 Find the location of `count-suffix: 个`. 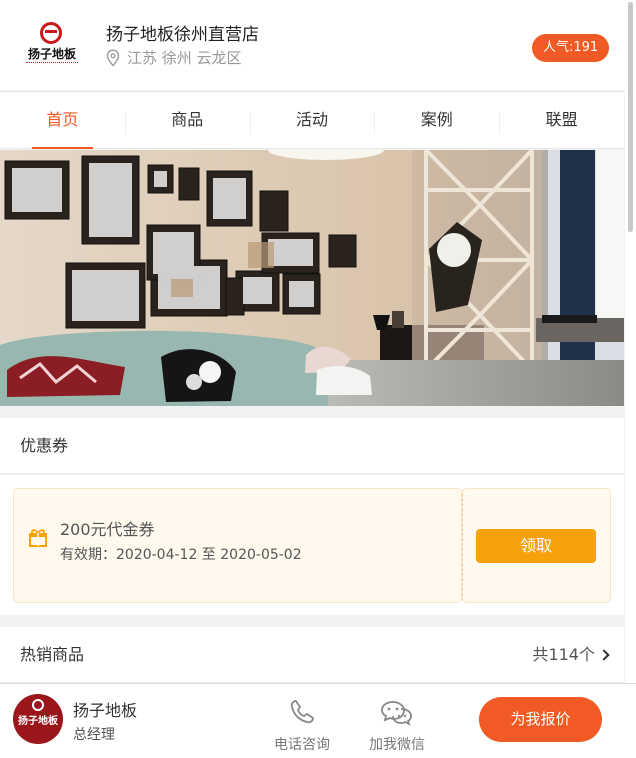

count-suffix: 个 is located at coordinates (586, 654).